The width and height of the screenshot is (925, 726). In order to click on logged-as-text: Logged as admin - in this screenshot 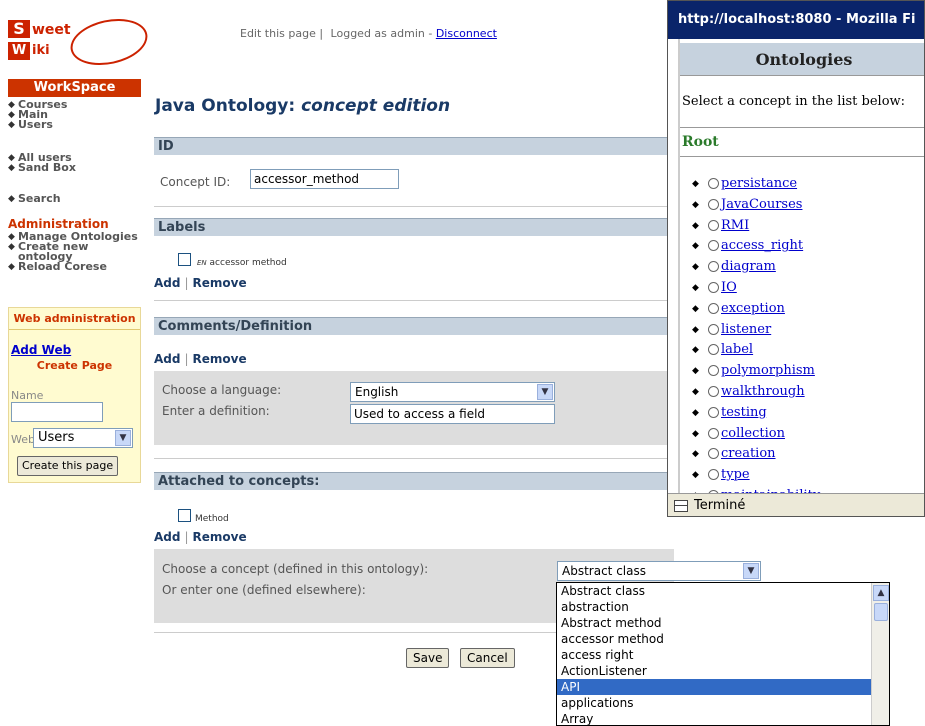, I will do `click(381, 33)`.